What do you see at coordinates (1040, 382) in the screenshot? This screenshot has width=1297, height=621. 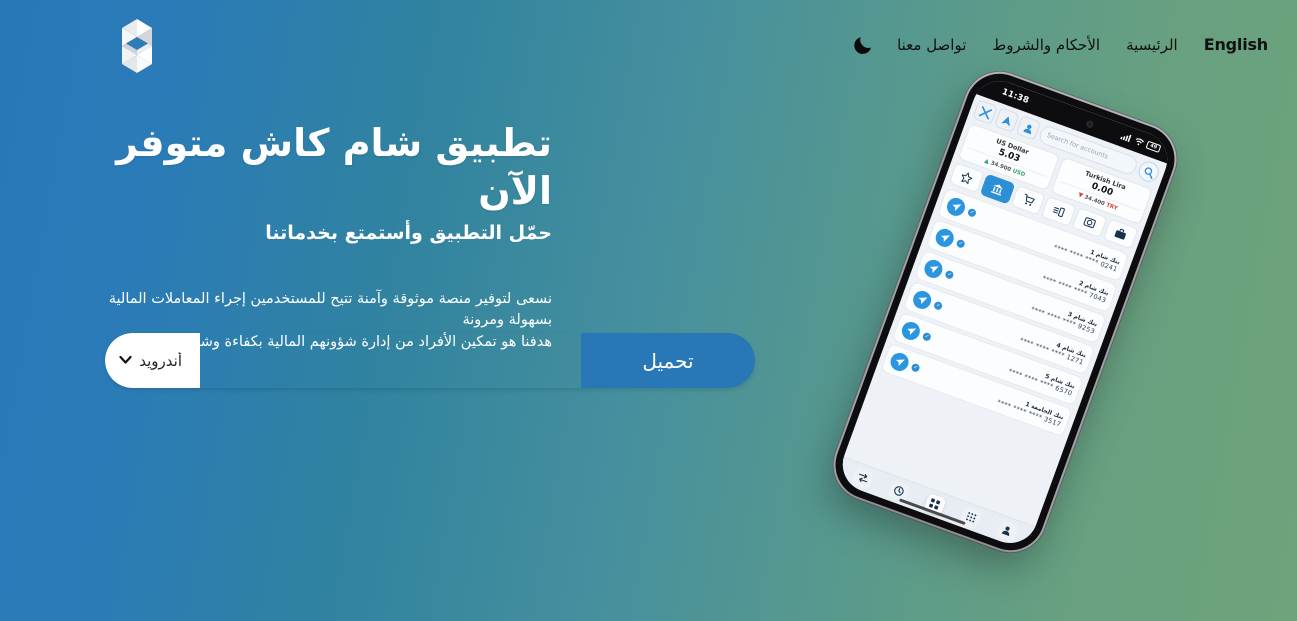 I see `account-number: **** **** **** 6570` at bounding box center [1040, 382].